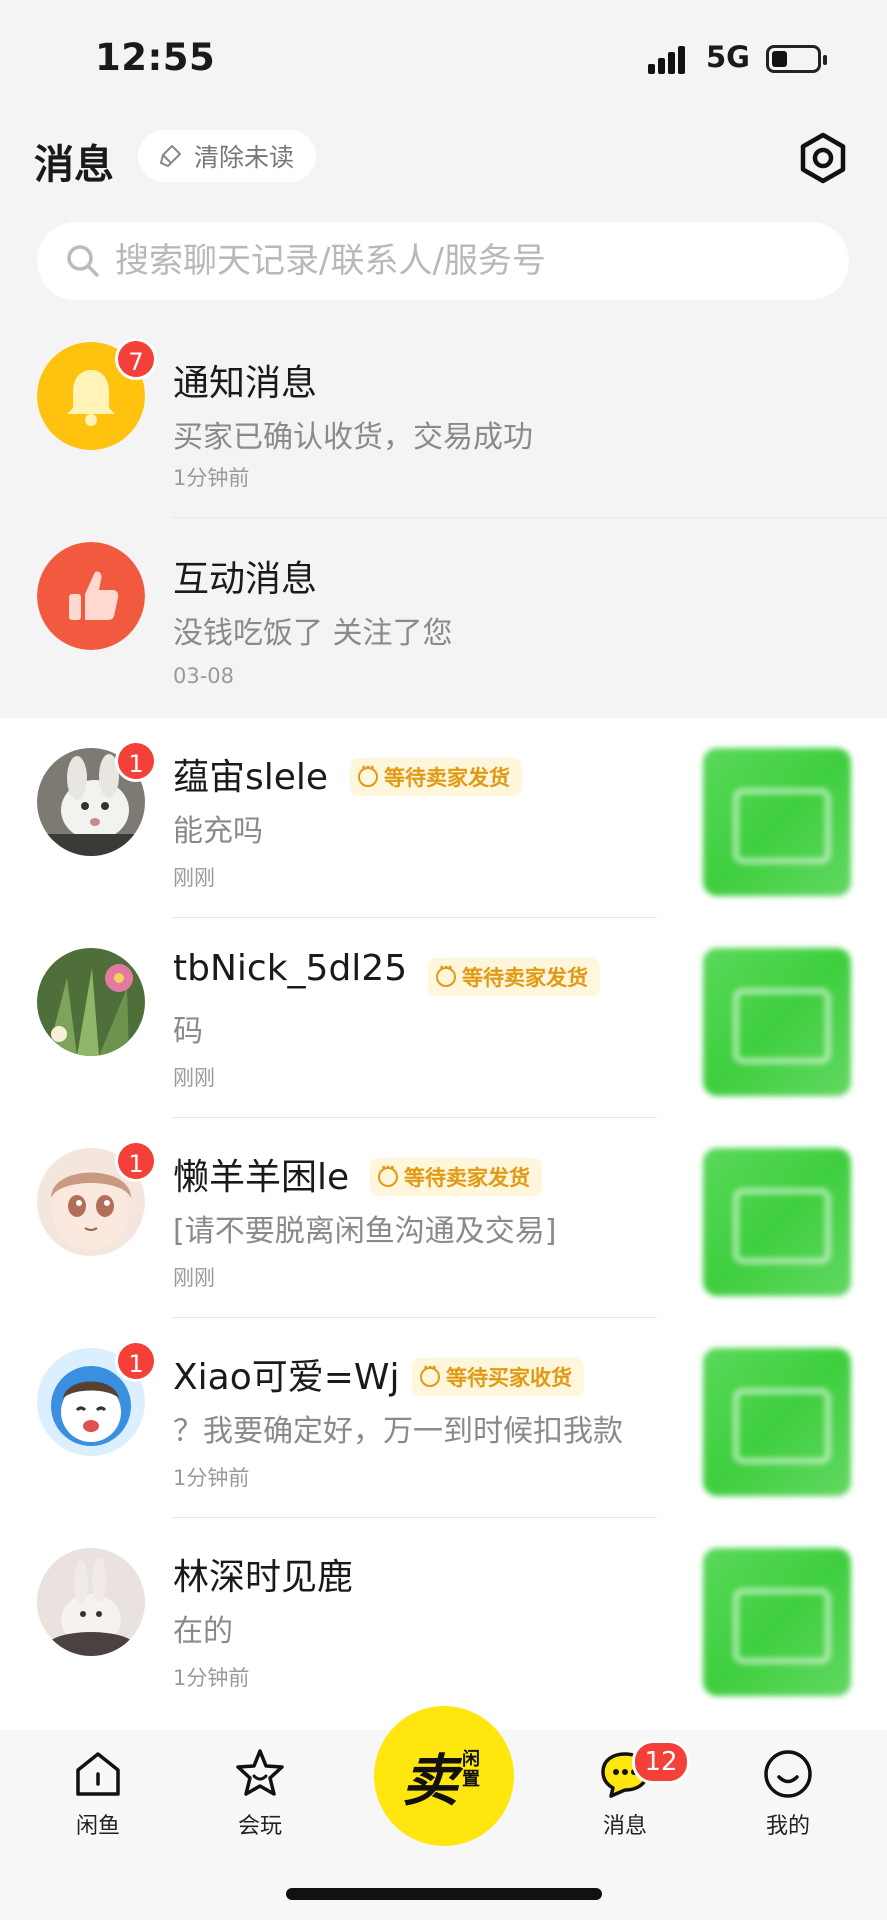  Describe the element at coordinates (245, 383) in the screenshot. I see `row-title: 通知消息` at that location.